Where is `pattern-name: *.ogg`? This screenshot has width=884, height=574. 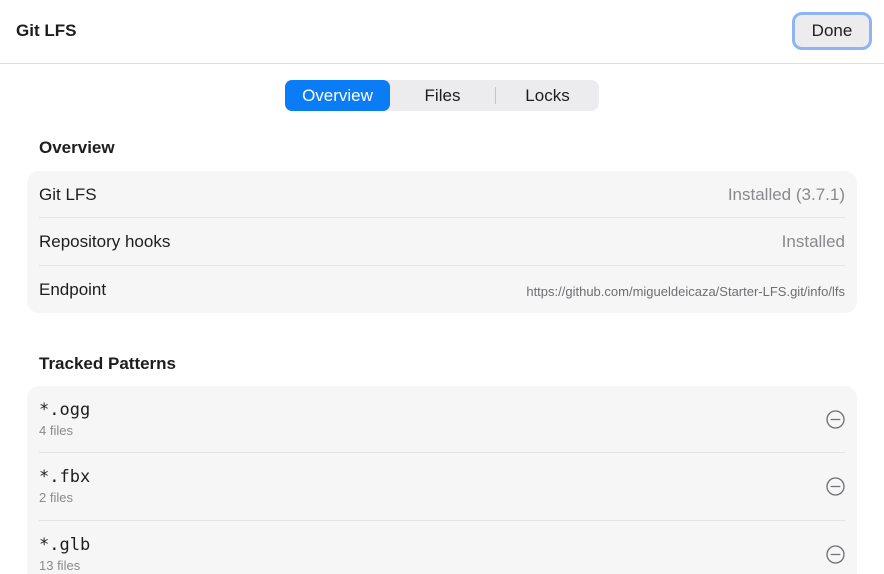 pattern-name: *.ogg is located at coordinates (65, 410).